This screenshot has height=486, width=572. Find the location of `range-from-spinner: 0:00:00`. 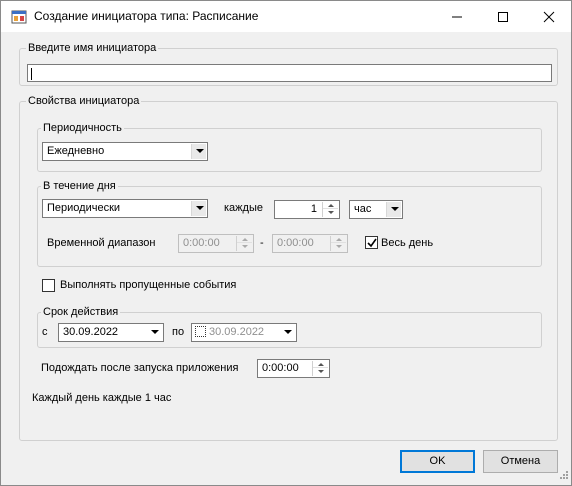

range-from-spinner: 0:00:00 is located at coordinates (216, 243).